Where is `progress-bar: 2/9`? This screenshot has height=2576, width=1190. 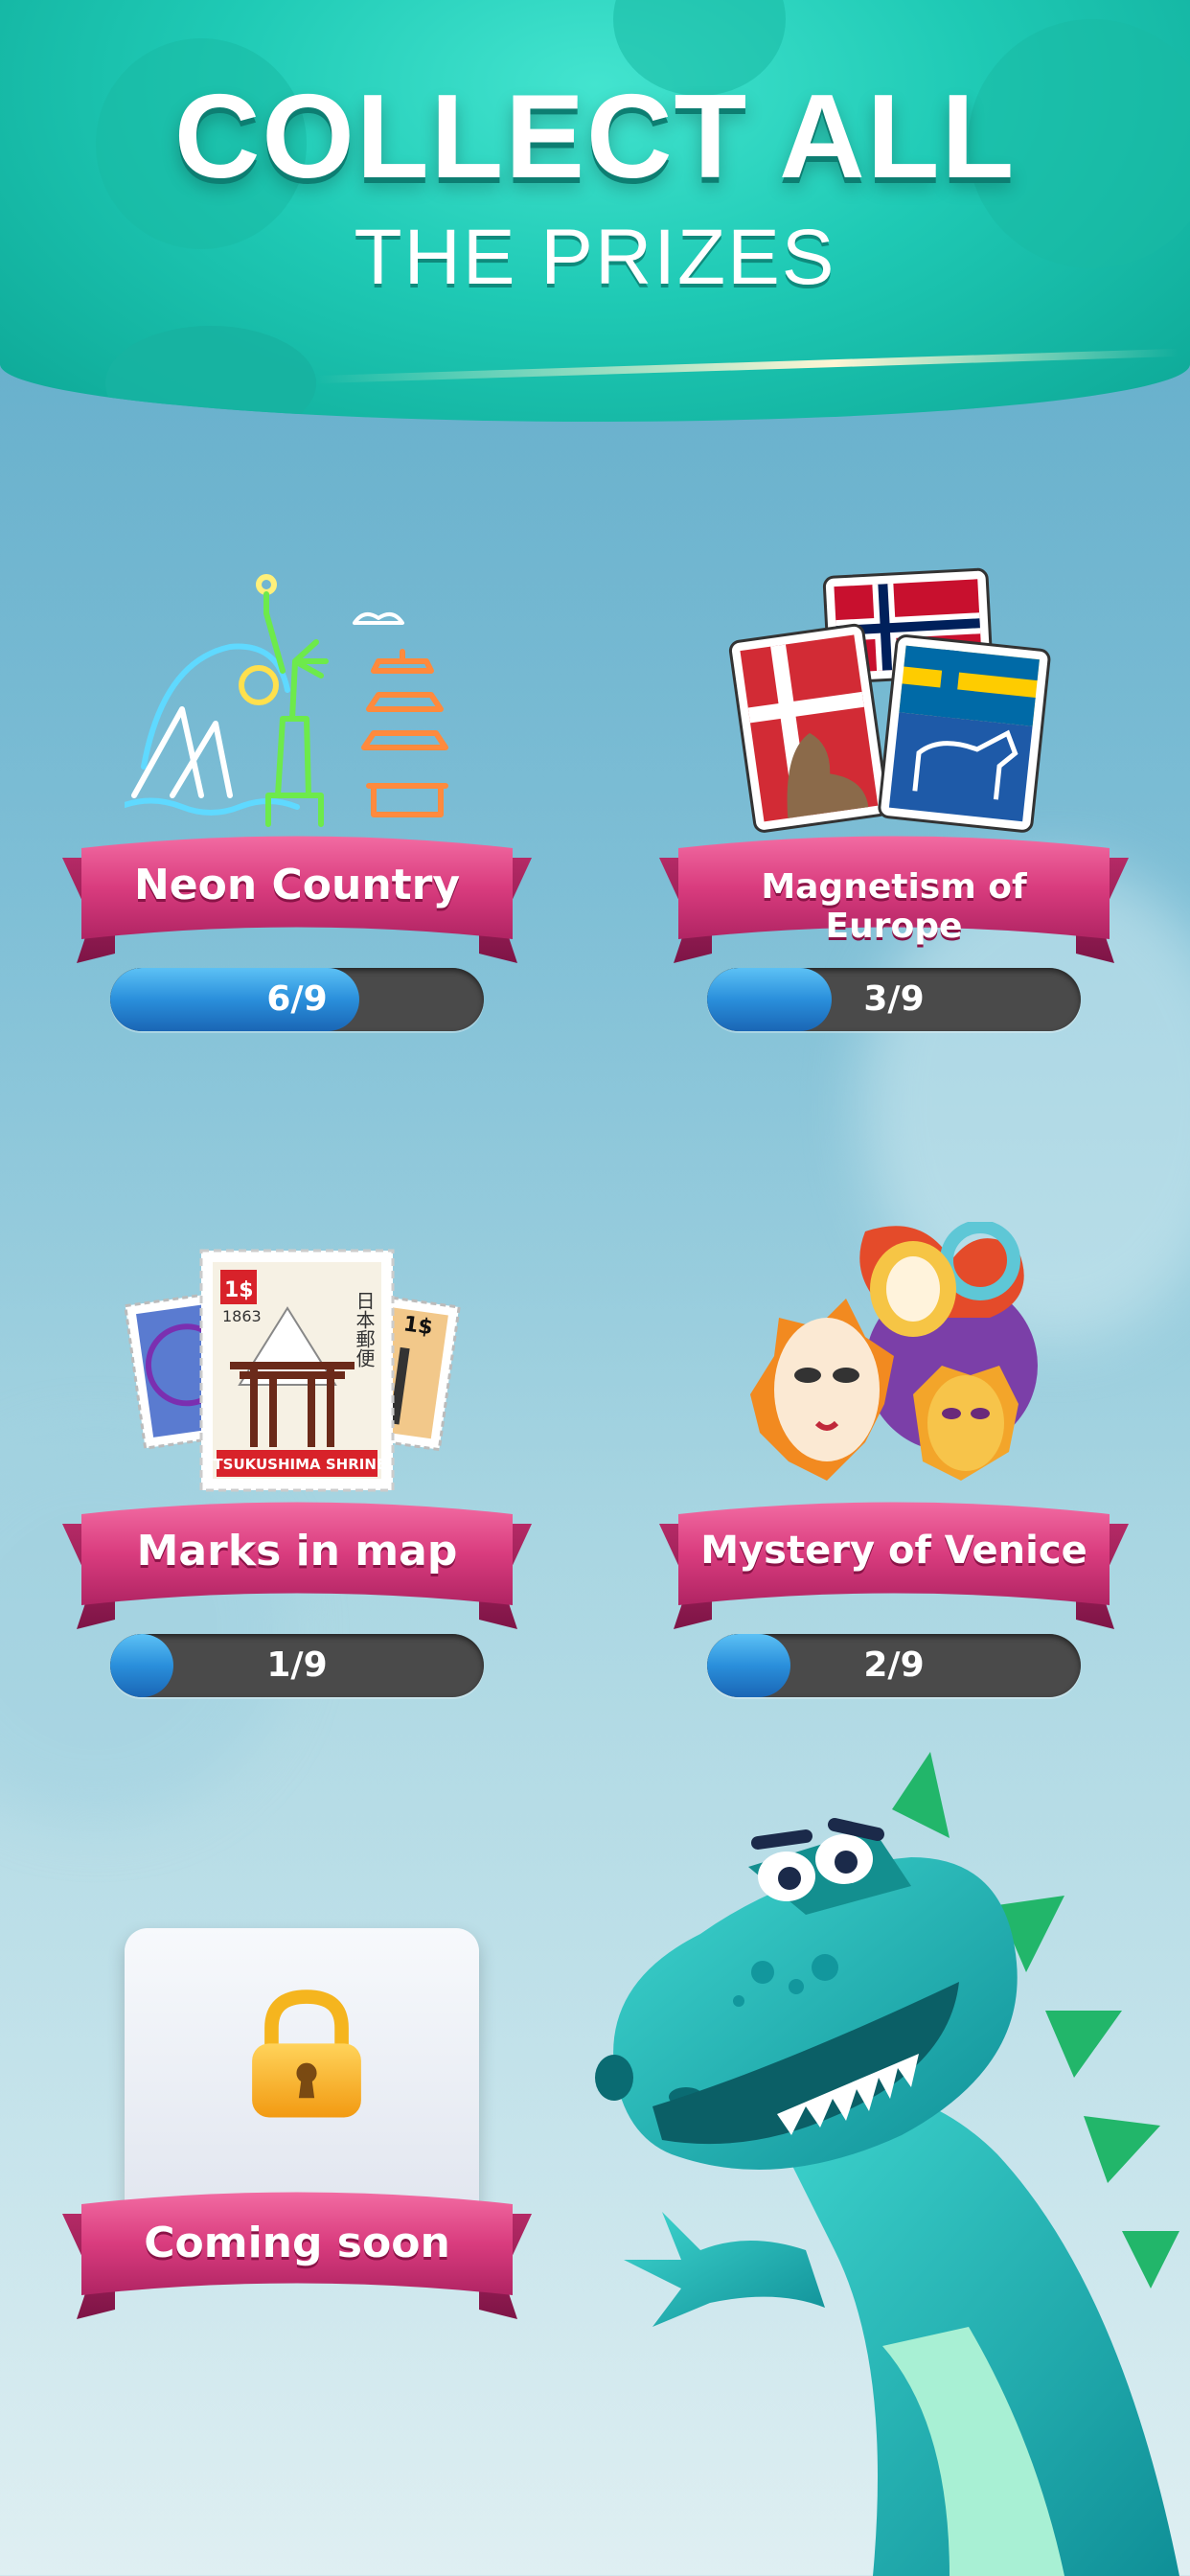
progress-bar: 2/9 is located at coordinates (894, 1665).